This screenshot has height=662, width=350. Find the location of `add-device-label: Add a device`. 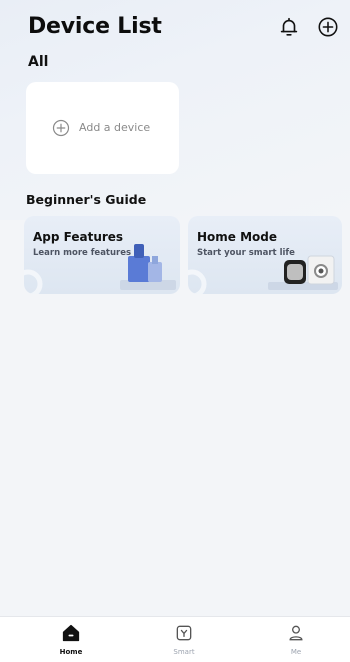

add-device-label: Add a device is located at coordinates (115, 127).